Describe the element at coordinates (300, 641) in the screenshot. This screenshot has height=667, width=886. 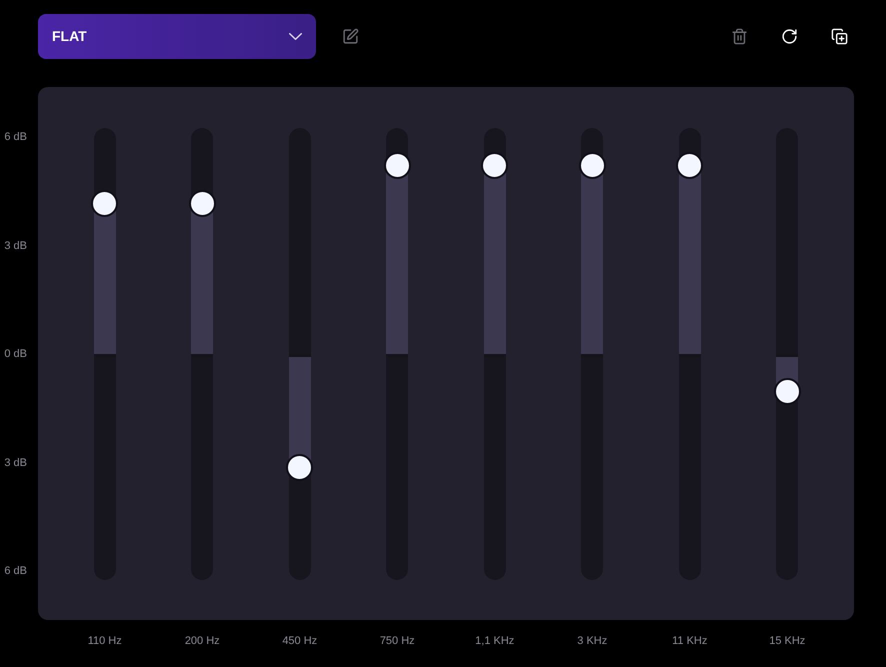
I see `band-label: 450 Hz` at that location.